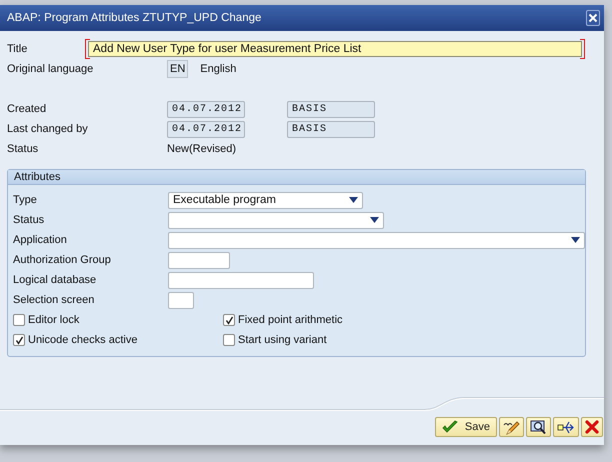 This screenshot has width=612, height=462. I want to click on status-value: New(Revised), so click(201, 149).